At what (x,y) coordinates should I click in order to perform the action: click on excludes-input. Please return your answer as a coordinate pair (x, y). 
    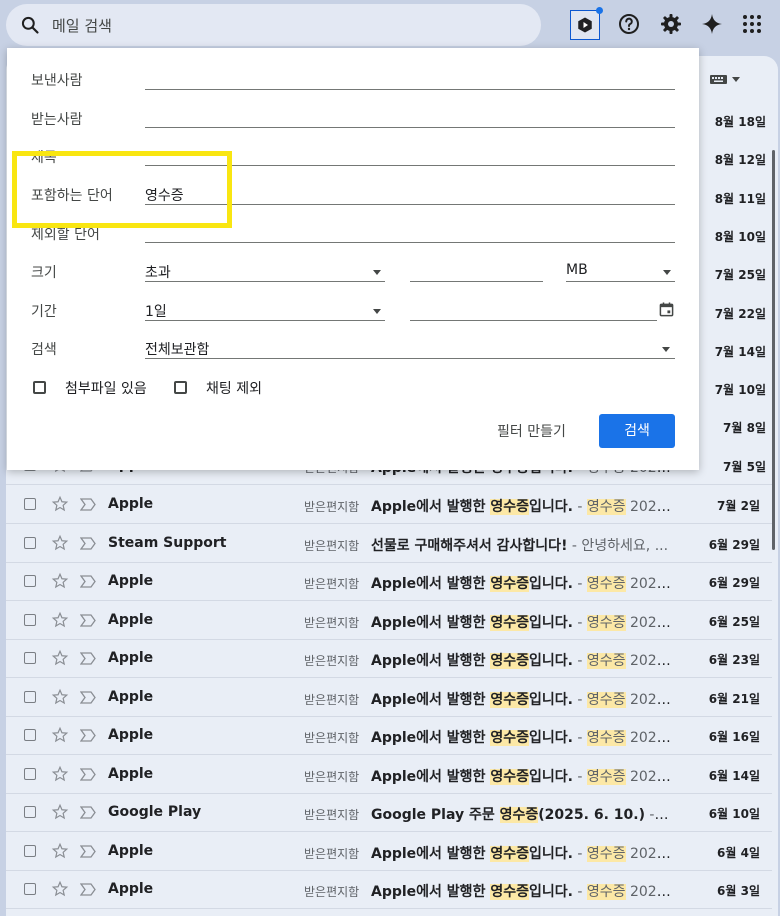
    Looking at the image, I should click on (410, 242).